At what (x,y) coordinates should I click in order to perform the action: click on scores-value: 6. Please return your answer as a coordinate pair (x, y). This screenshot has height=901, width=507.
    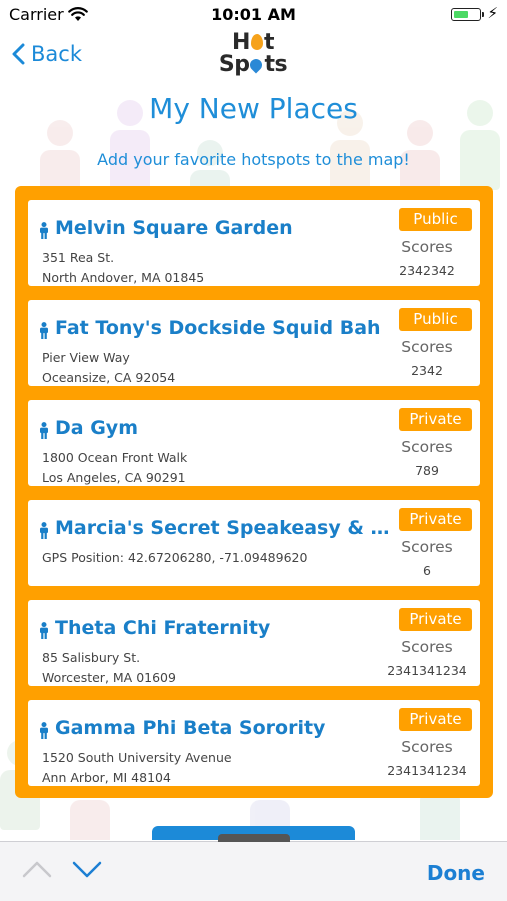
    Looking at the image, I should click on (427, 570).